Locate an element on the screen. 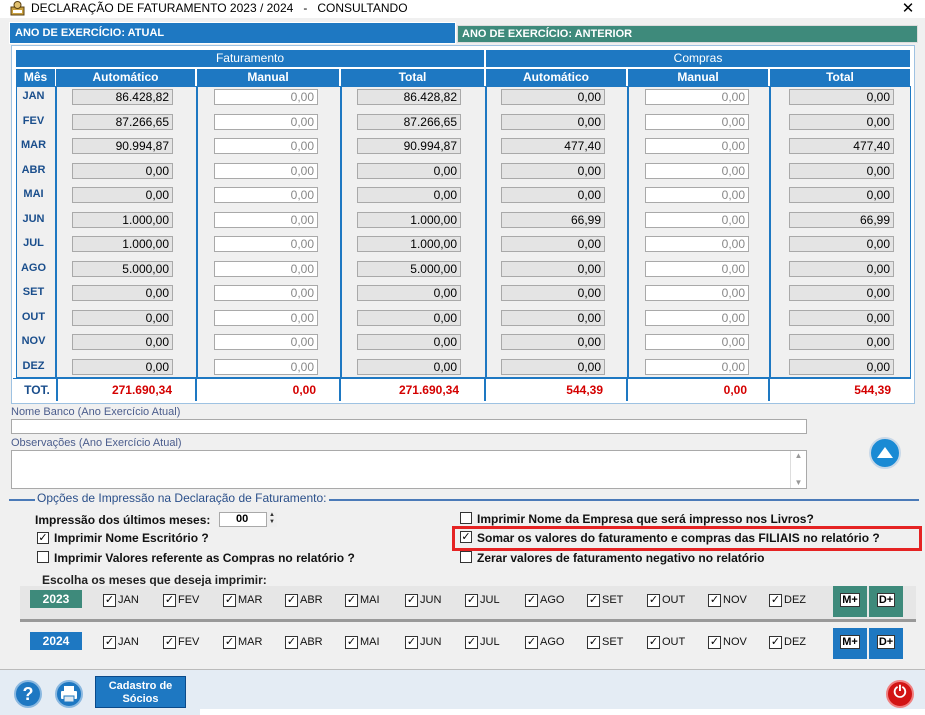 This screenshot has height=715, width=925. help-button: ? is located at coordinates (28, 694).